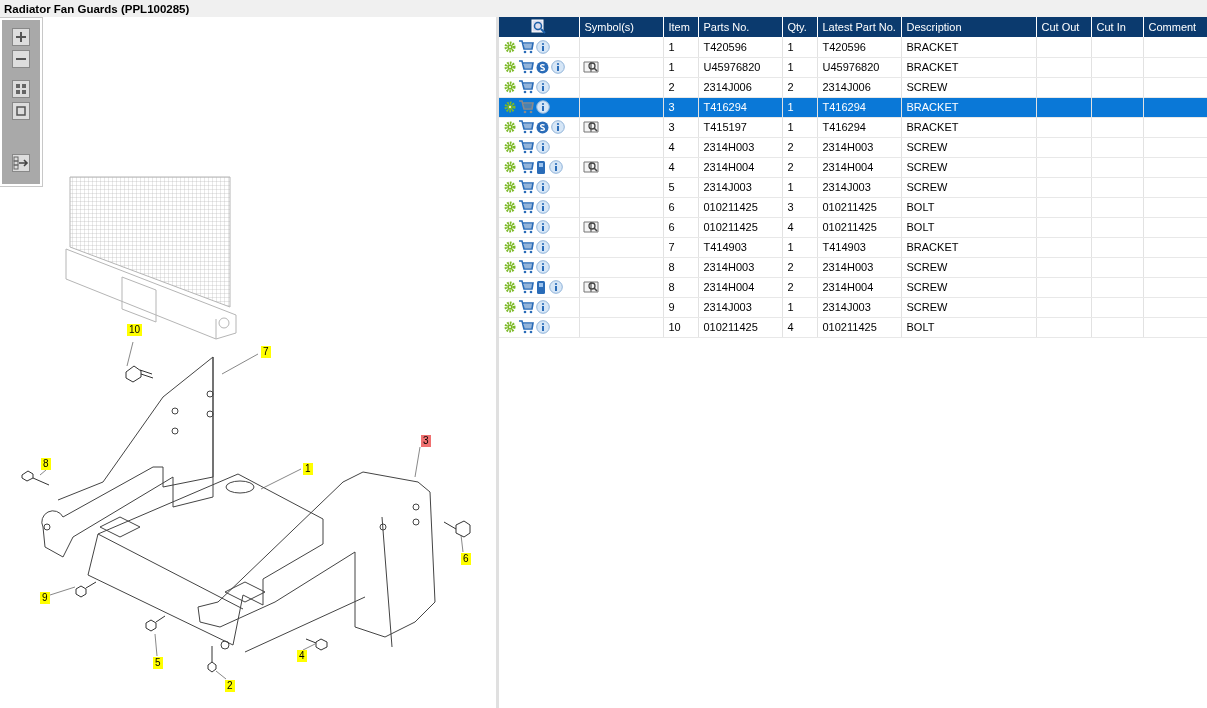 This screenshot has width=1207, height=708. What do you see at coordinates (853, 147) in the screenshot?
I see `table-row: 4 2314H003 2 2314H003 SCREW` at bounding box center [853, 147].